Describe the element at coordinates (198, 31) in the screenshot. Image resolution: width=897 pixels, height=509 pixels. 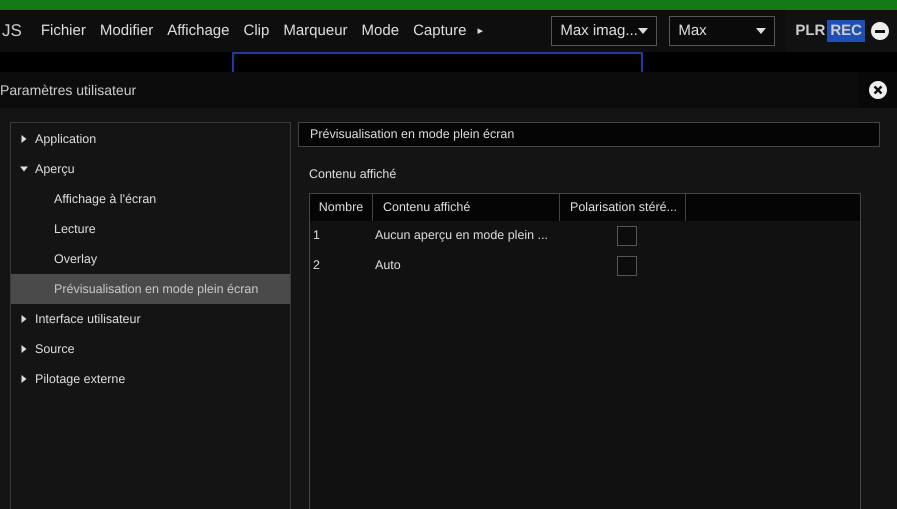
I see `menu-item: Affichage` at that location.